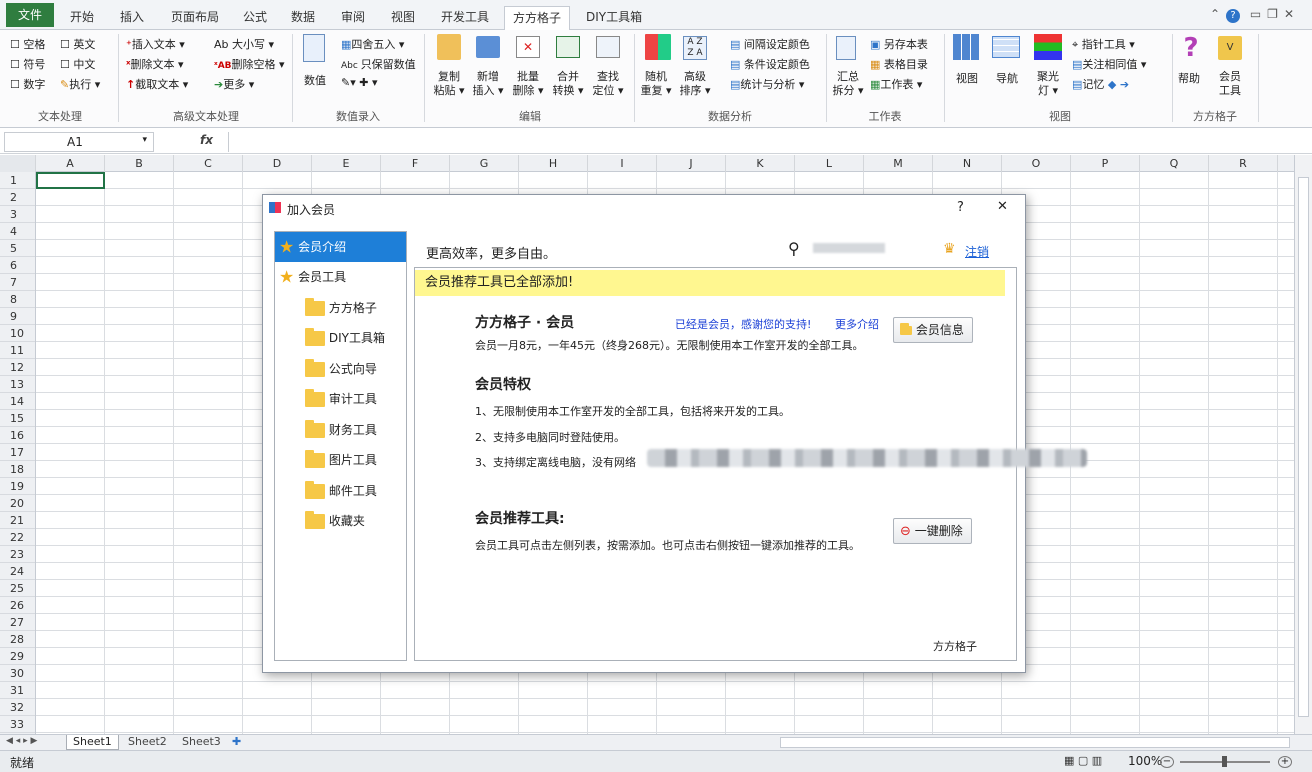 Image resolution: width=1312 pixels, height=772 pixels. I want to click on case-button: Ab 大小写 ▾, so click(244, 44).